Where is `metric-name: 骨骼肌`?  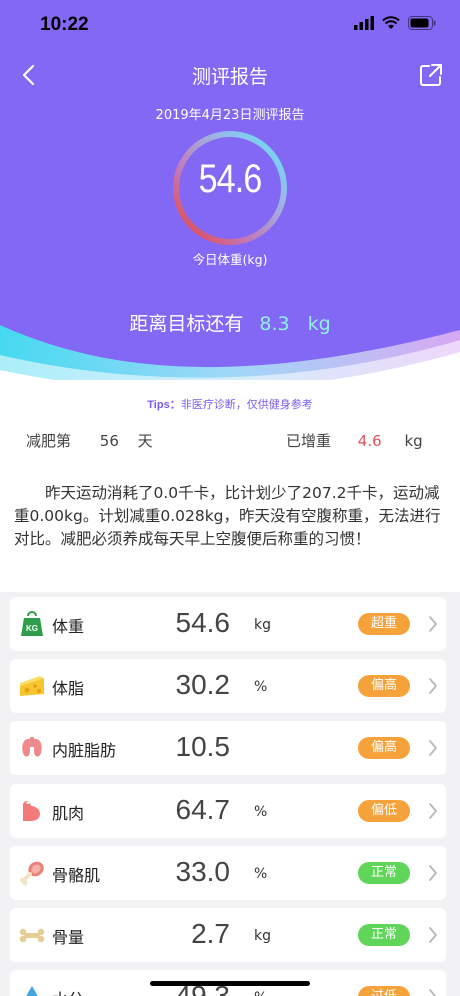 metric-name: 骨骼肌 is located at coordinates (76, 875).